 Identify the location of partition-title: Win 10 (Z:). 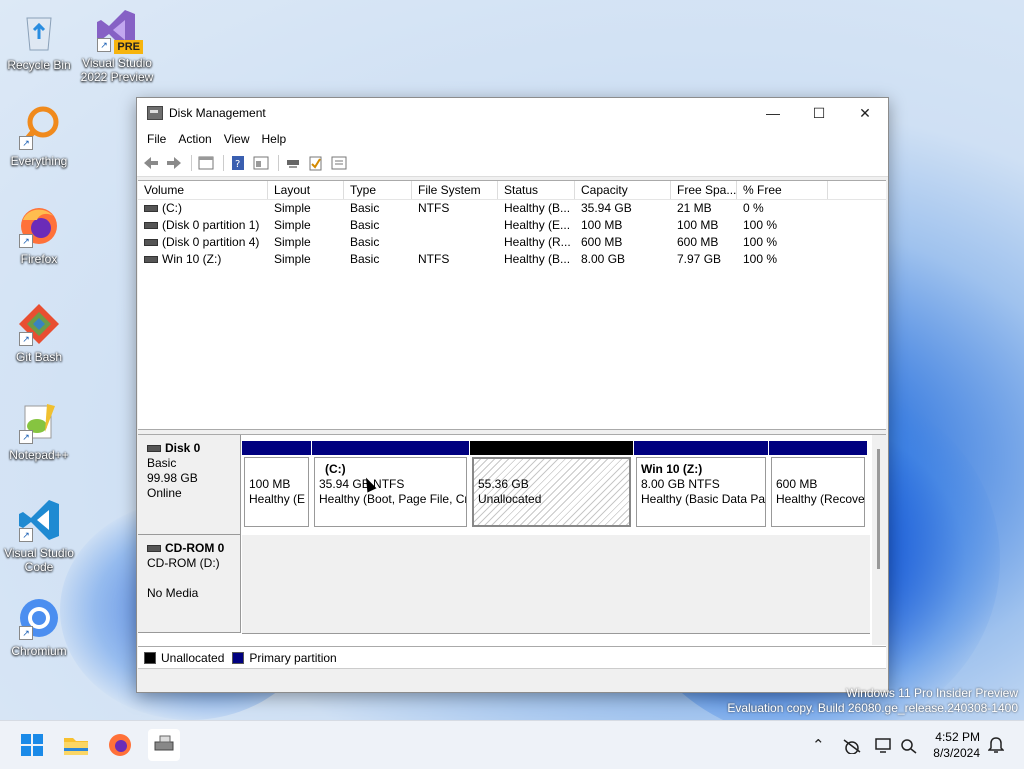
(672, 469).